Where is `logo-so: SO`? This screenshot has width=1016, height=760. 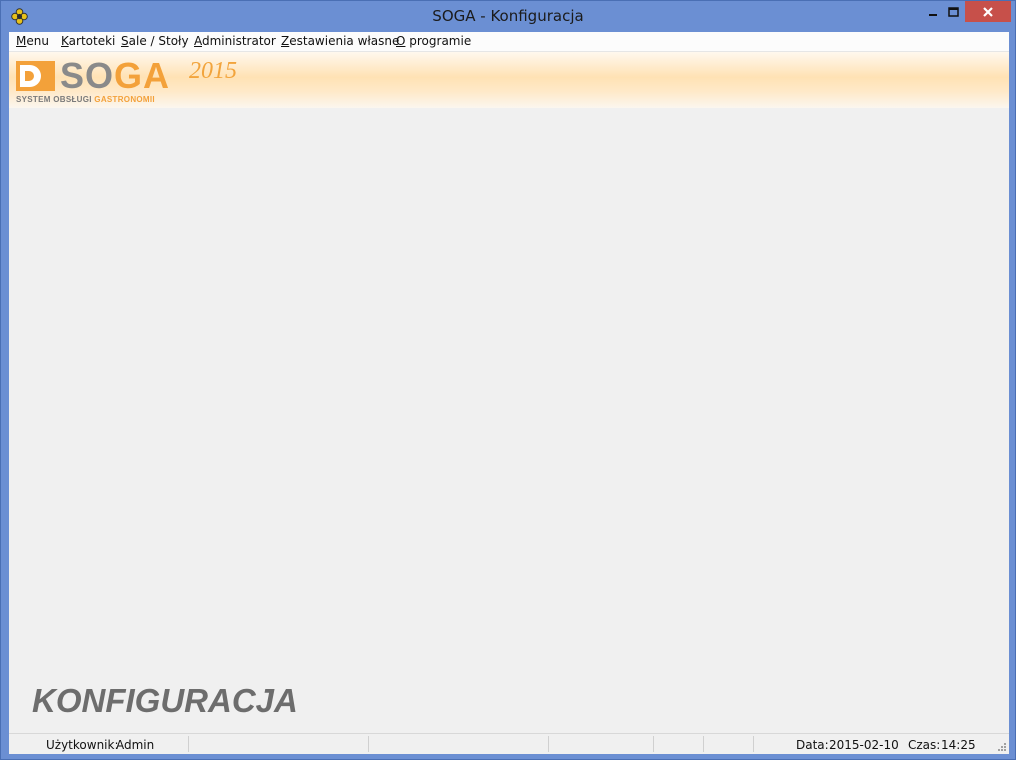
logo-so: SO is located at coordinates (87, 75).